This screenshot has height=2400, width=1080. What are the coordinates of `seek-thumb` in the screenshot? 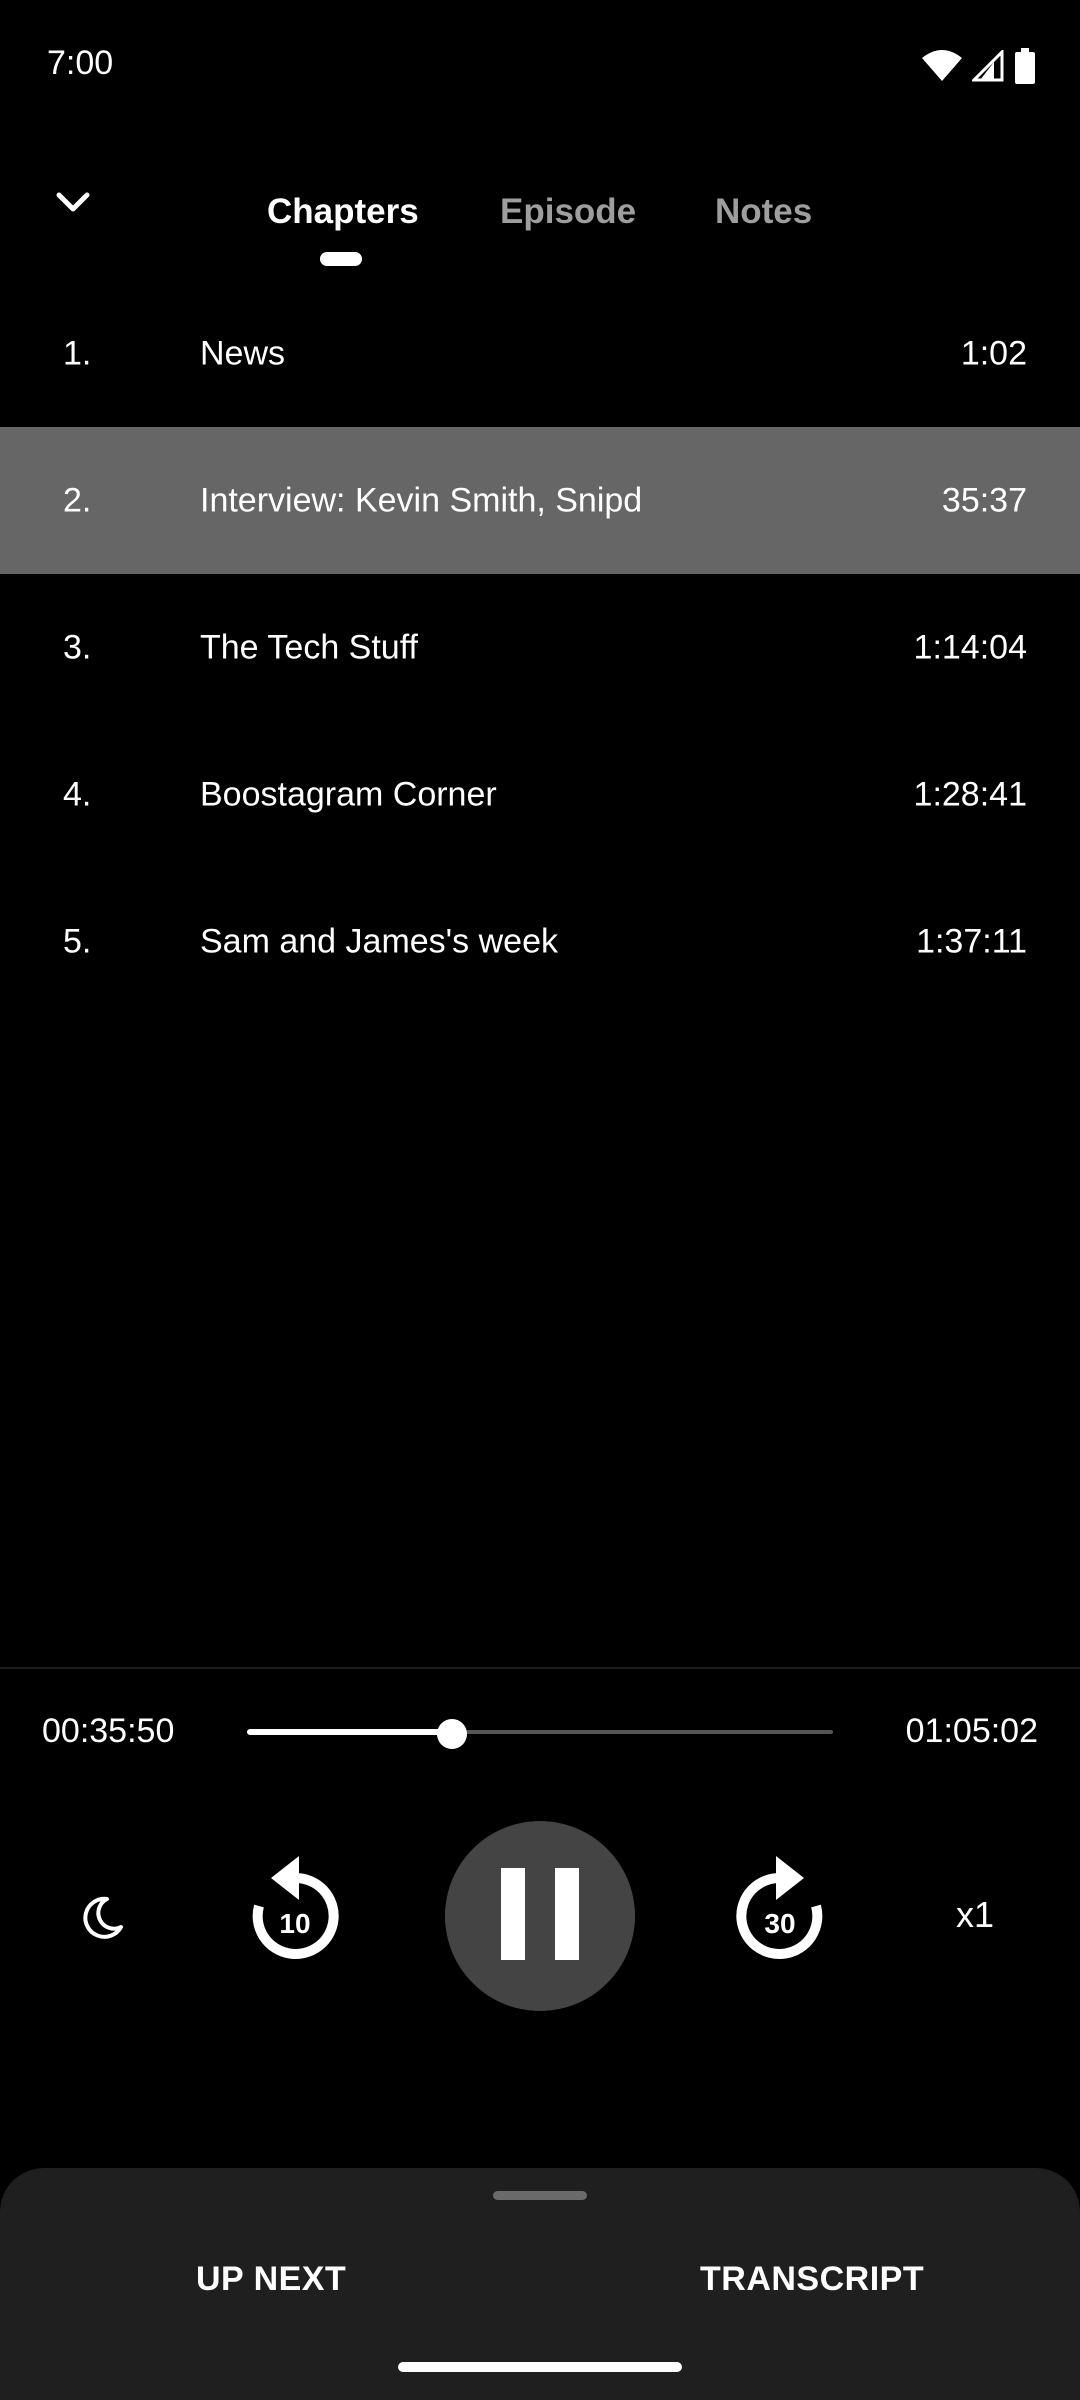 It's located at (452, 1734).